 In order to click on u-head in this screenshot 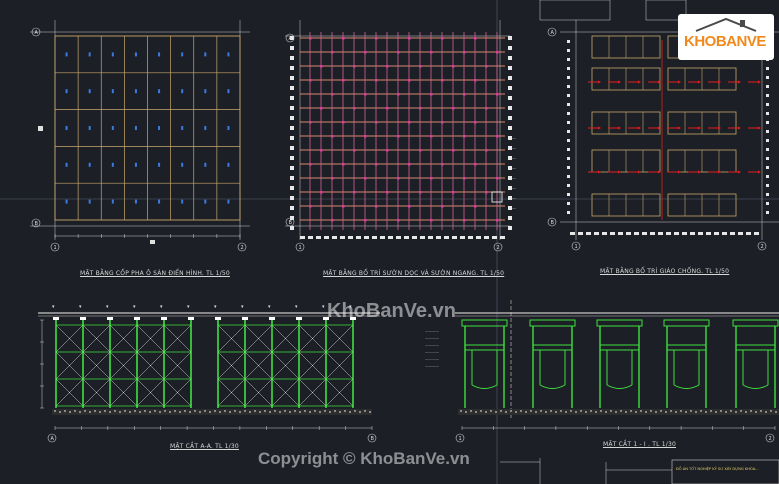, I will do `click(110, 318)`.